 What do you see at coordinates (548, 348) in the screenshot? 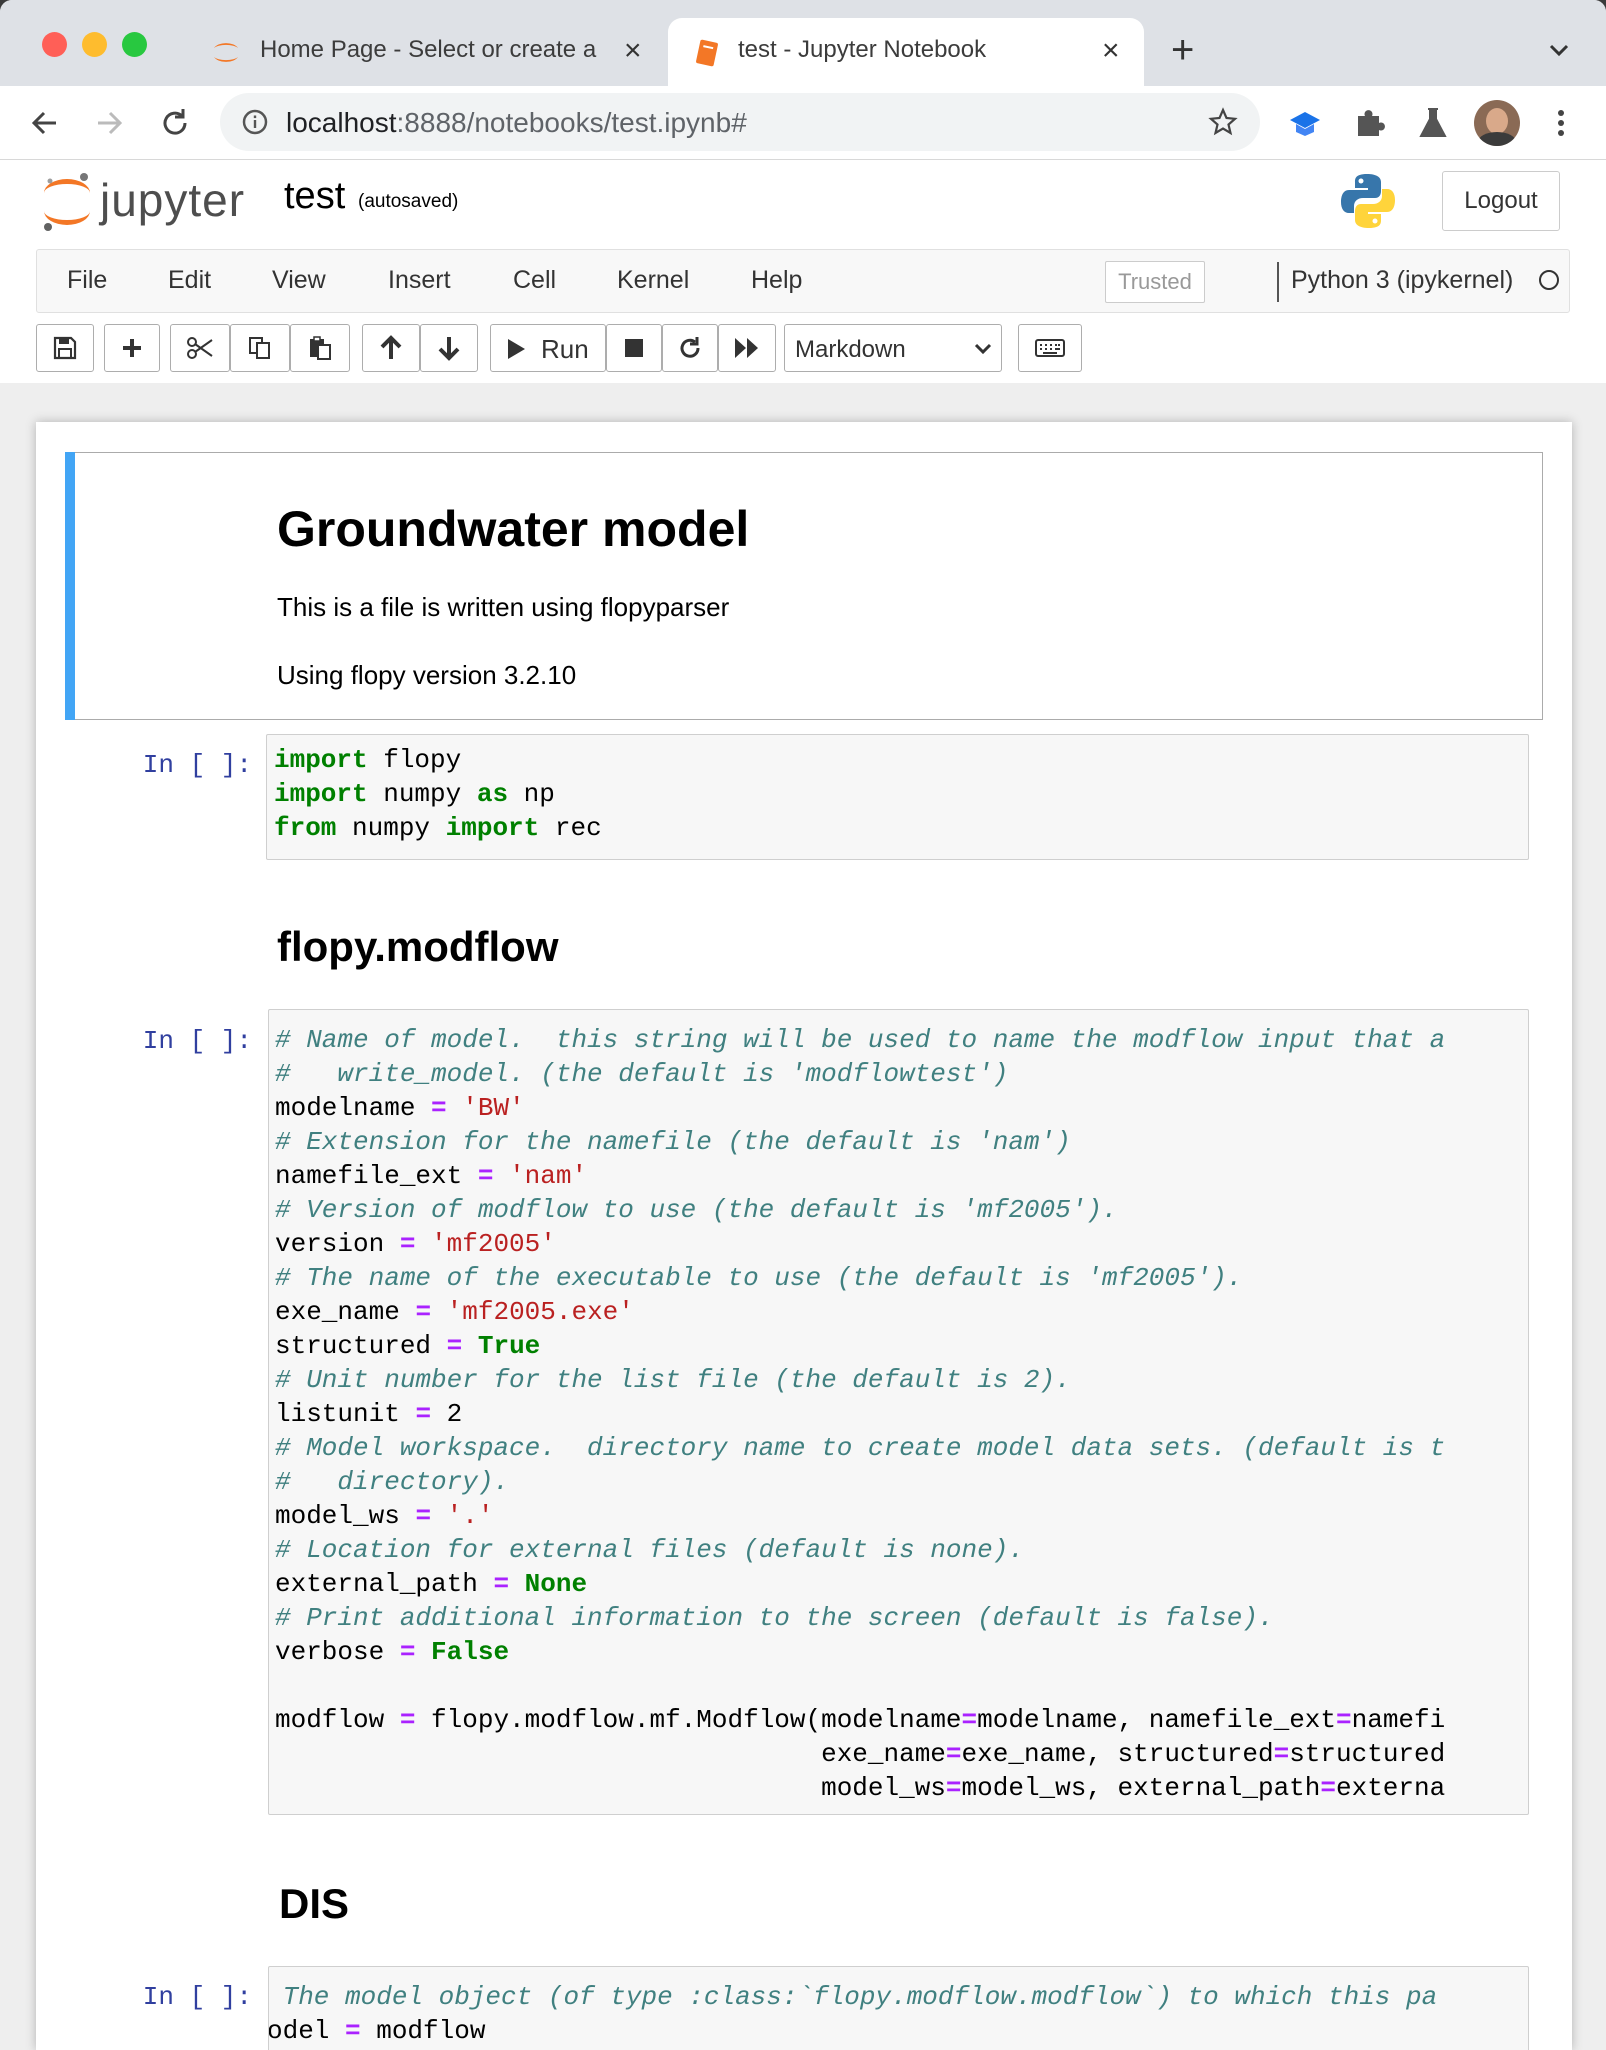
I see `run-button: Run` at bounding box center [548, 348].